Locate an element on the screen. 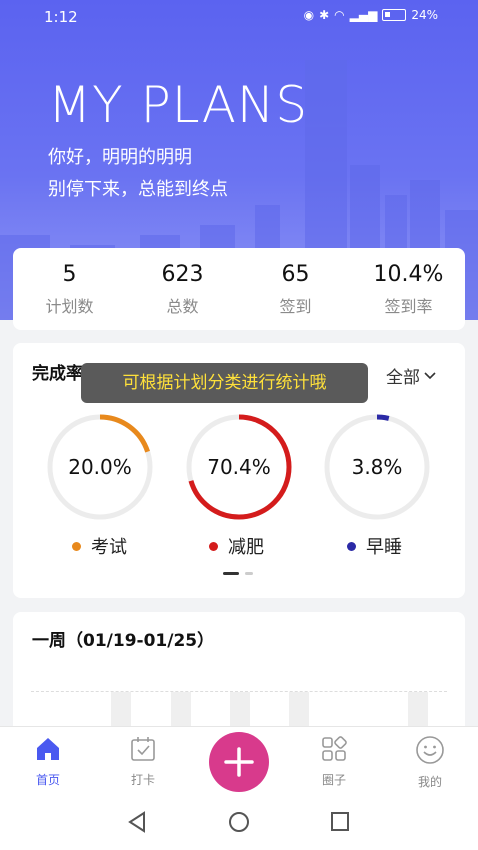 Image resolution: width=478 pixels, height=850 pixels. legend-label: 考试 is located at coordinates (109, 547).